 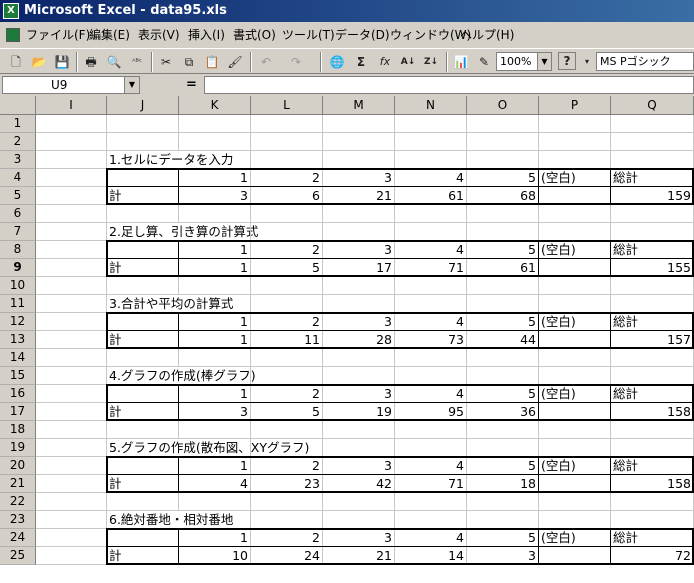 I want to click on table-header-value: 4, so click(x=431, y=250).